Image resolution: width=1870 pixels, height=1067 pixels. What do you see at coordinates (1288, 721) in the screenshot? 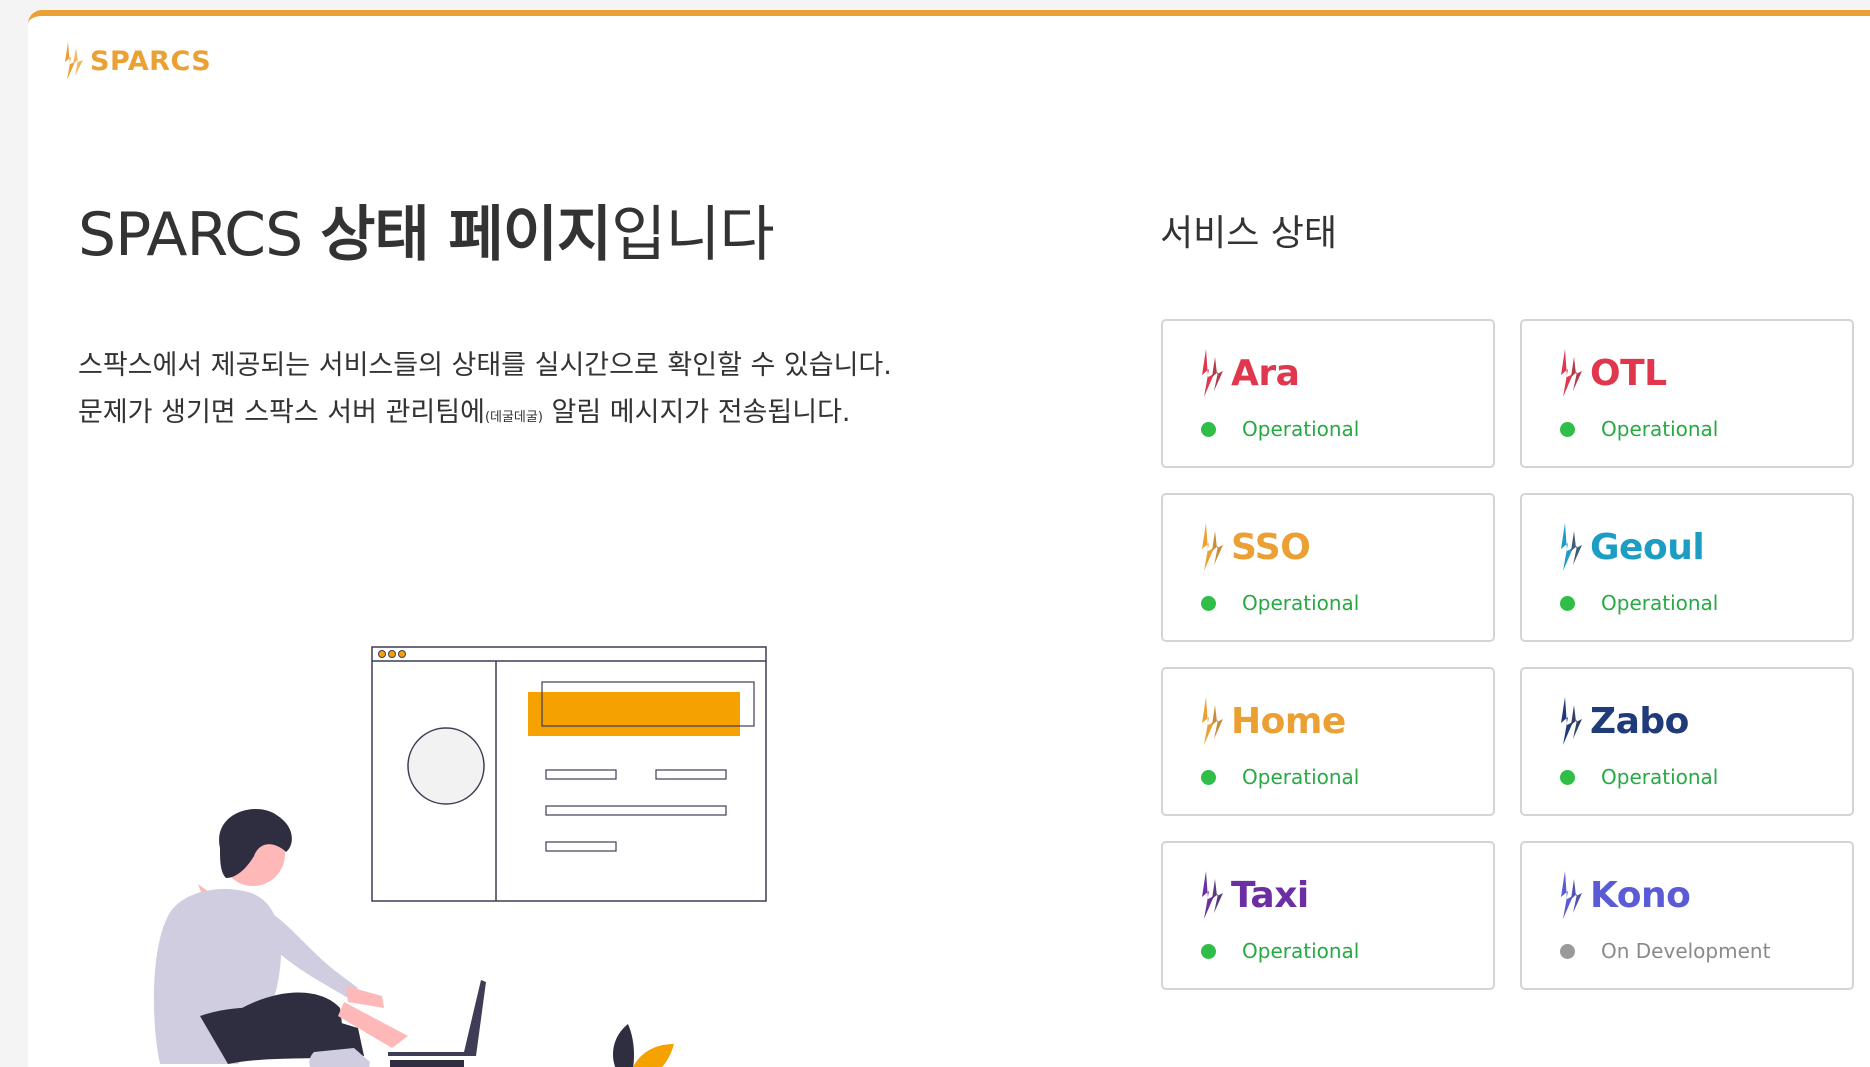
I see `service-name: Home` at bounding box center [1288, 721].